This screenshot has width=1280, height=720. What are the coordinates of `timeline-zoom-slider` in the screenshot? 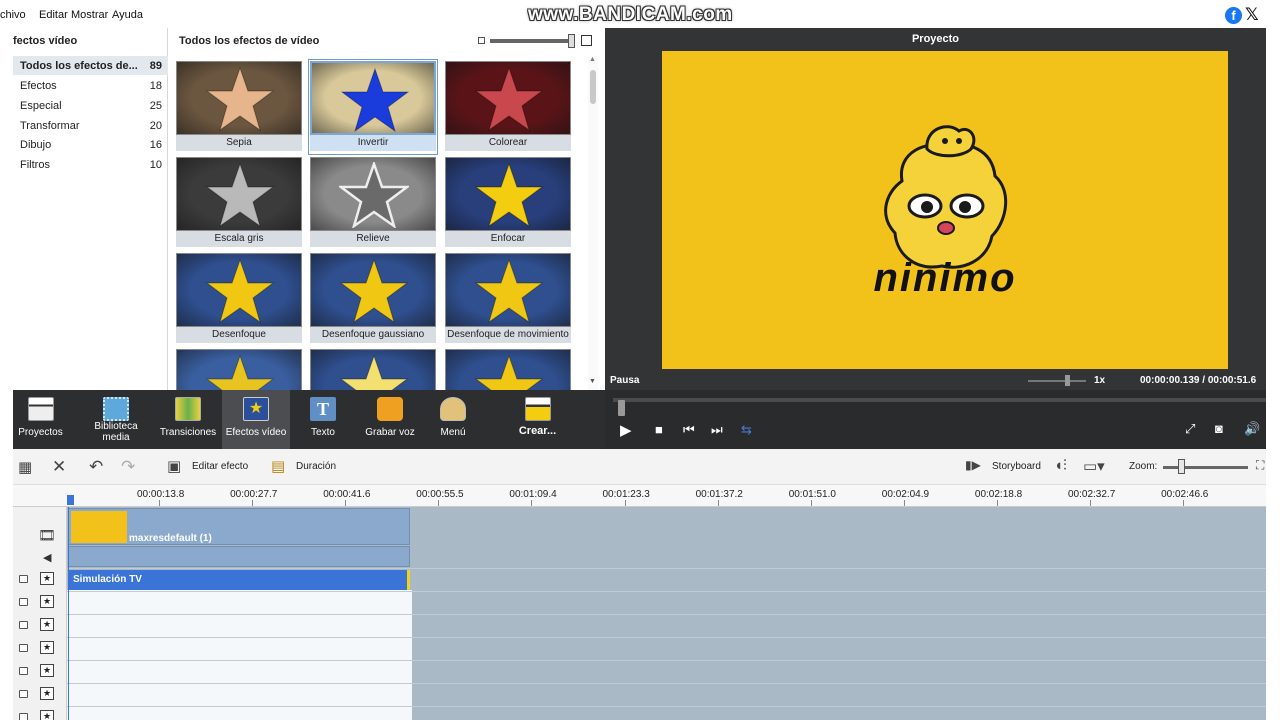 It's located at (1205, 467).